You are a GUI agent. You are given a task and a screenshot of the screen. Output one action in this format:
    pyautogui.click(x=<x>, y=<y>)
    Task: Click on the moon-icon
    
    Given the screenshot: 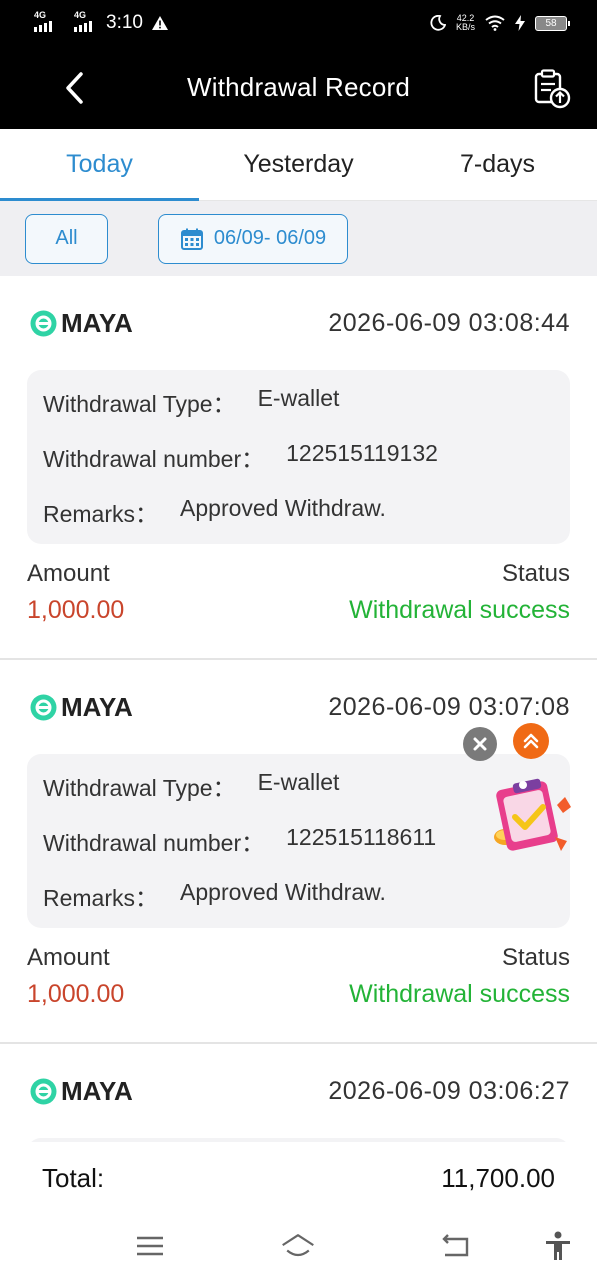 What is the action you would take?
    pyautogui.click(x=438, y=23)
    